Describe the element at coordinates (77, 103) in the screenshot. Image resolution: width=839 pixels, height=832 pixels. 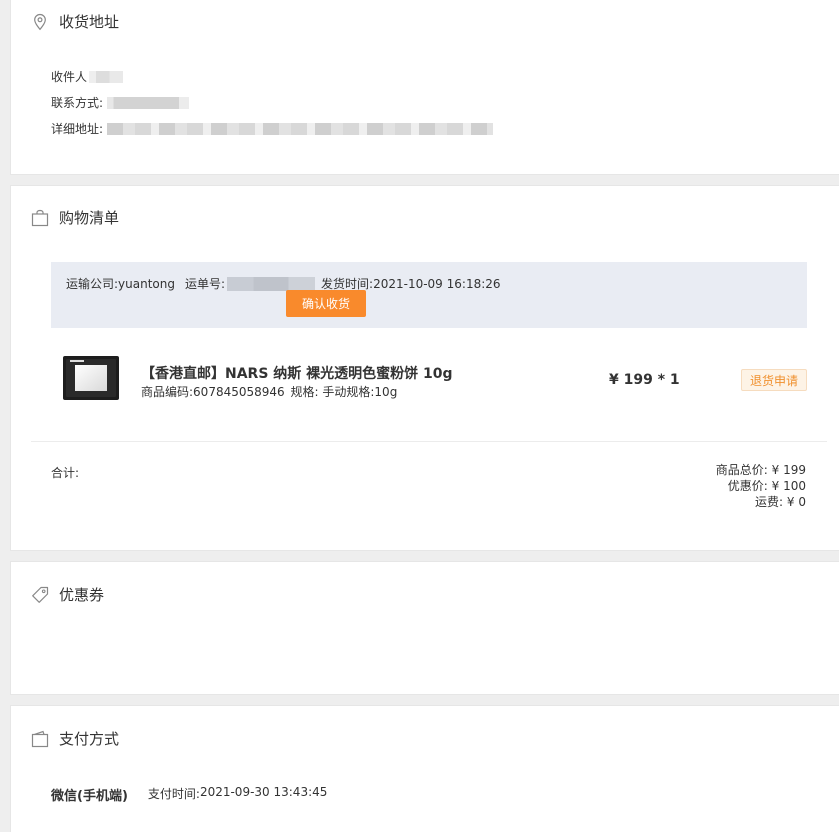
I see `contact-label: 联系方式:` at that location.